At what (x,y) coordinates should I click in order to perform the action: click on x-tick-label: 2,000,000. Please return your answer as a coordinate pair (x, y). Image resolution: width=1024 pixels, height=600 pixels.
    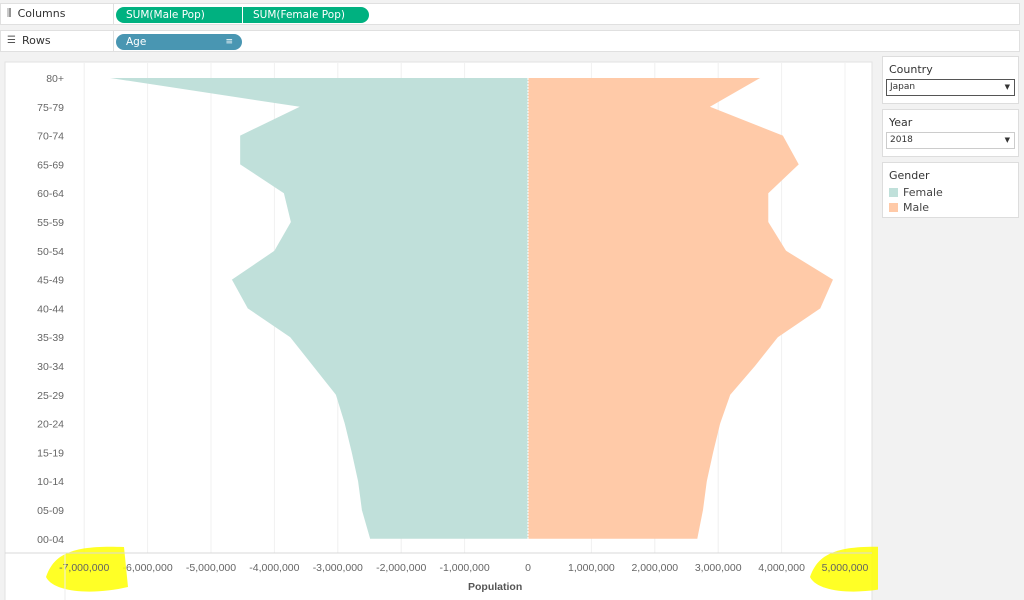
    Looking at the image, I should click on (654, 568).